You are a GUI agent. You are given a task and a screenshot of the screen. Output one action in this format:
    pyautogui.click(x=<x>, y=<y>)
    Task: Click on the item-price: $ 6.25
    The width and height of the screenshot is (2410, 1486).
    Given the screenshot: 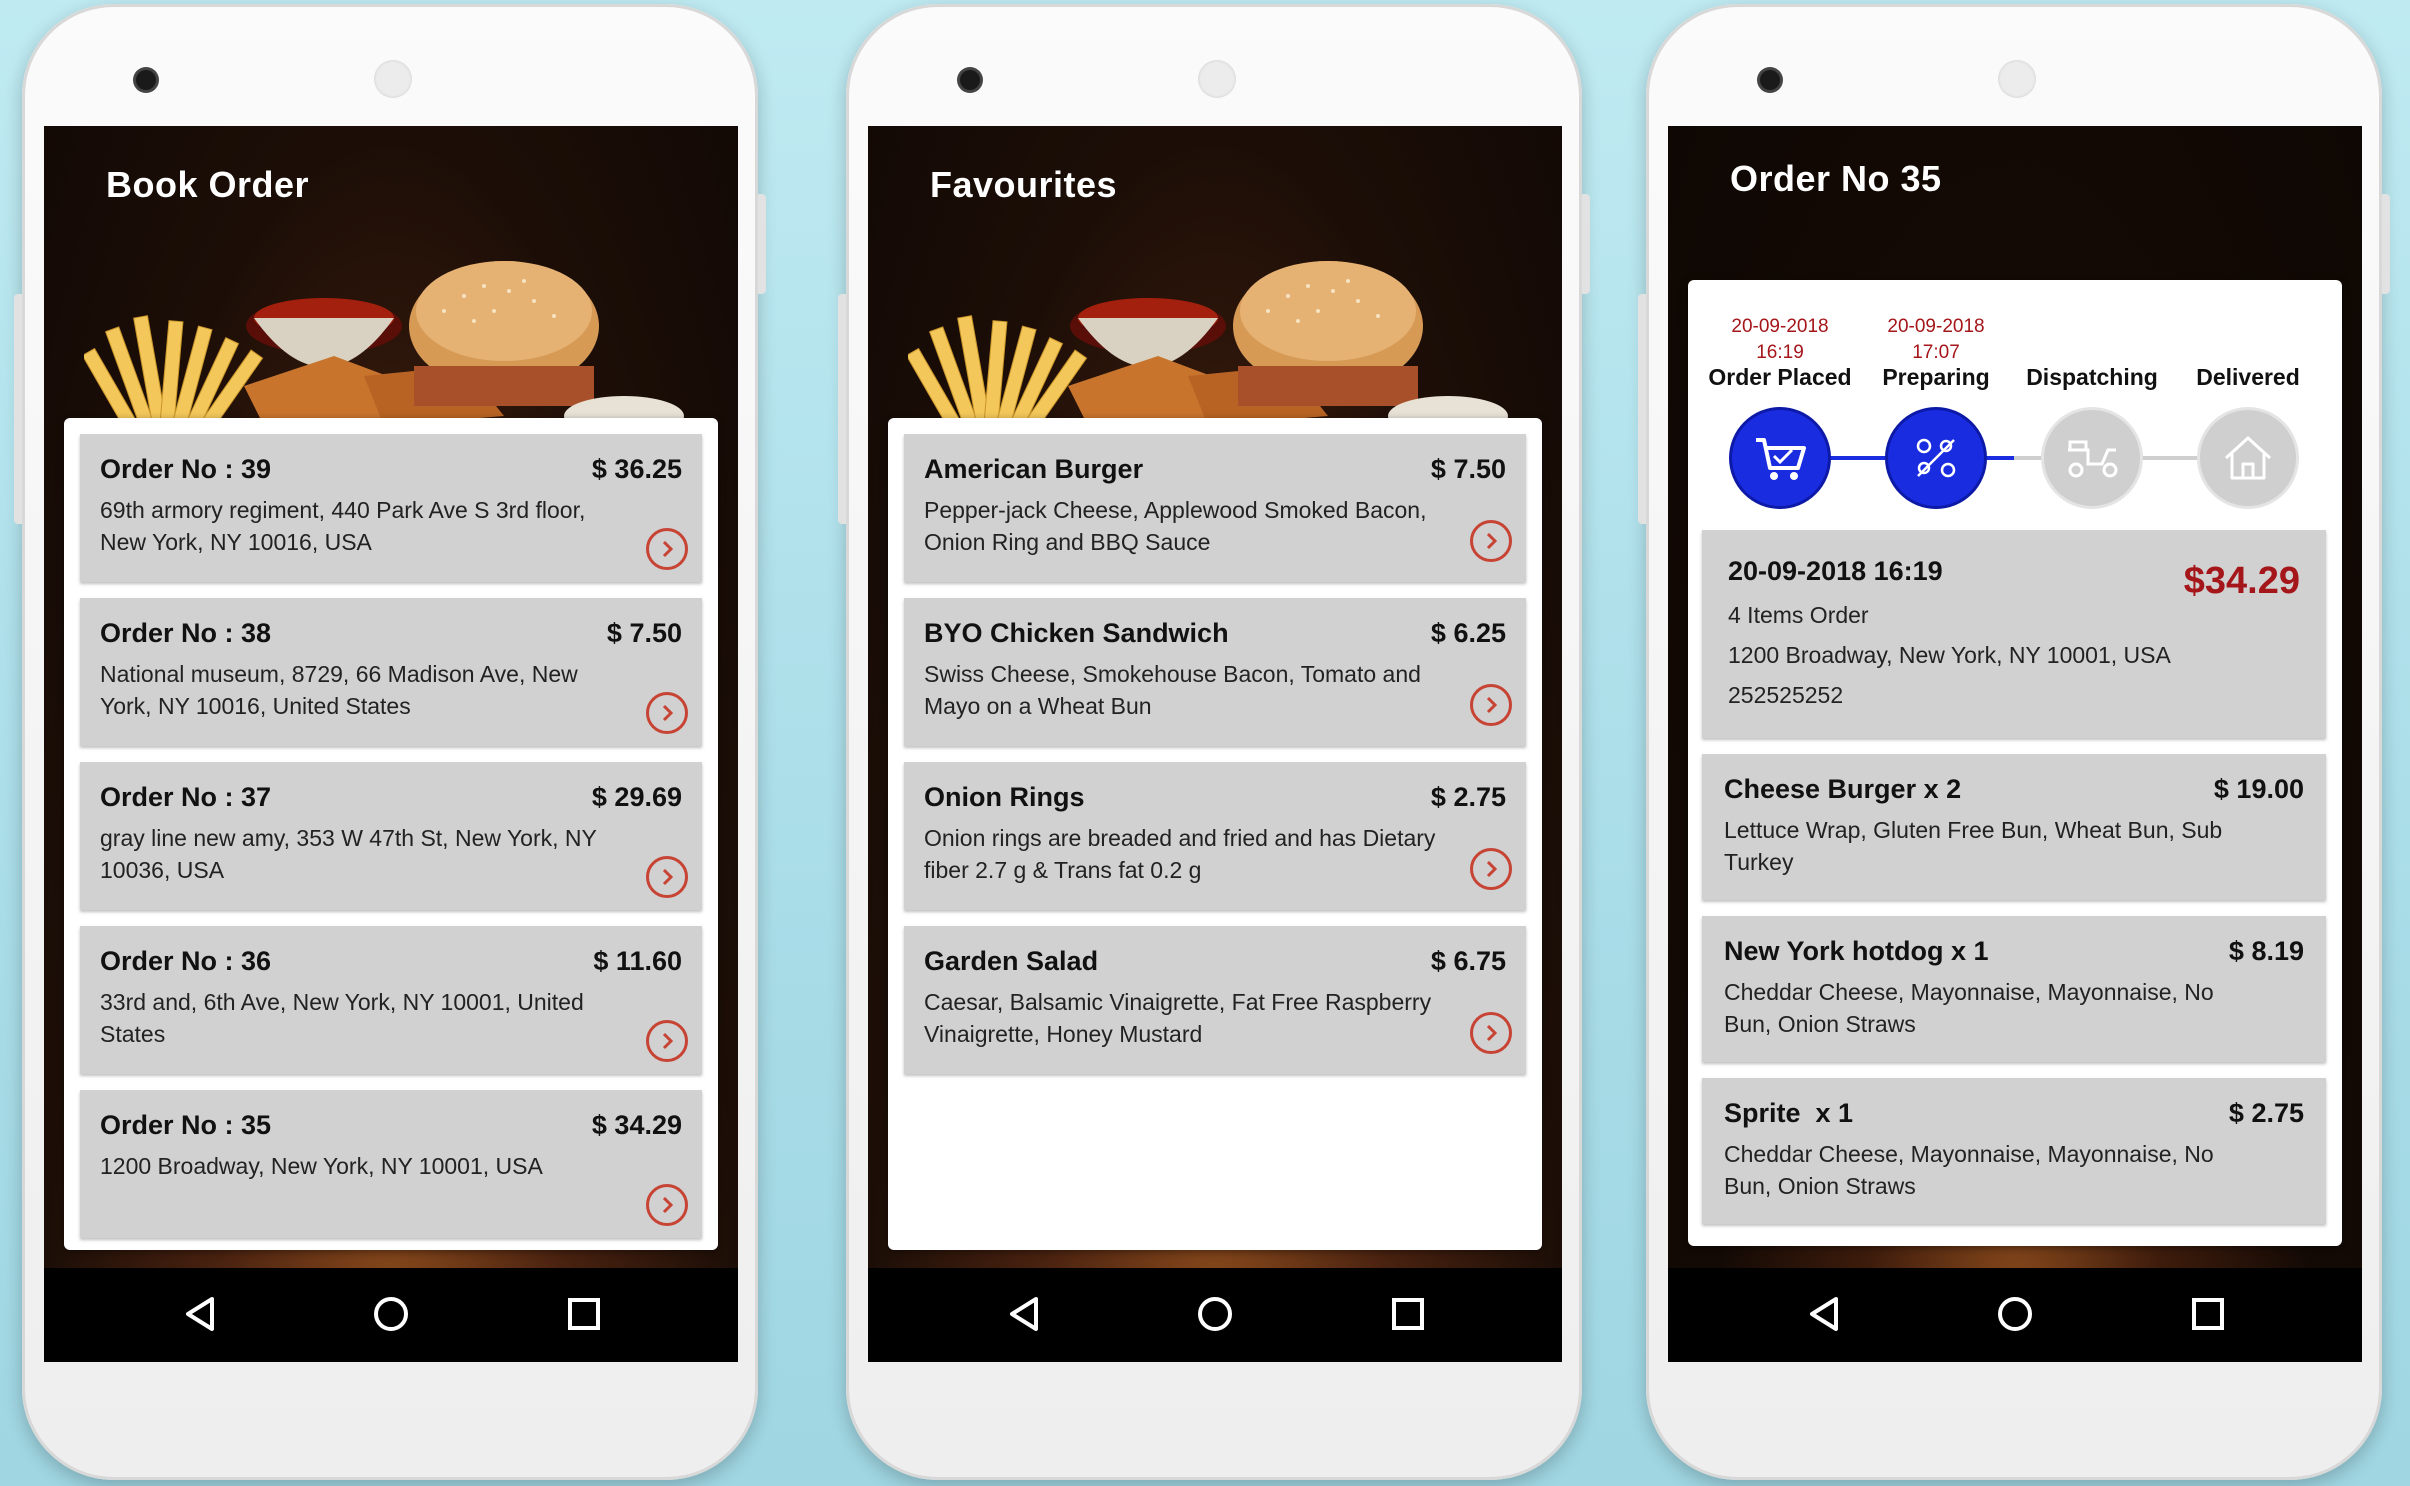 What is the action you would take?
    pyautogui.click(x=1468, y=633)
    